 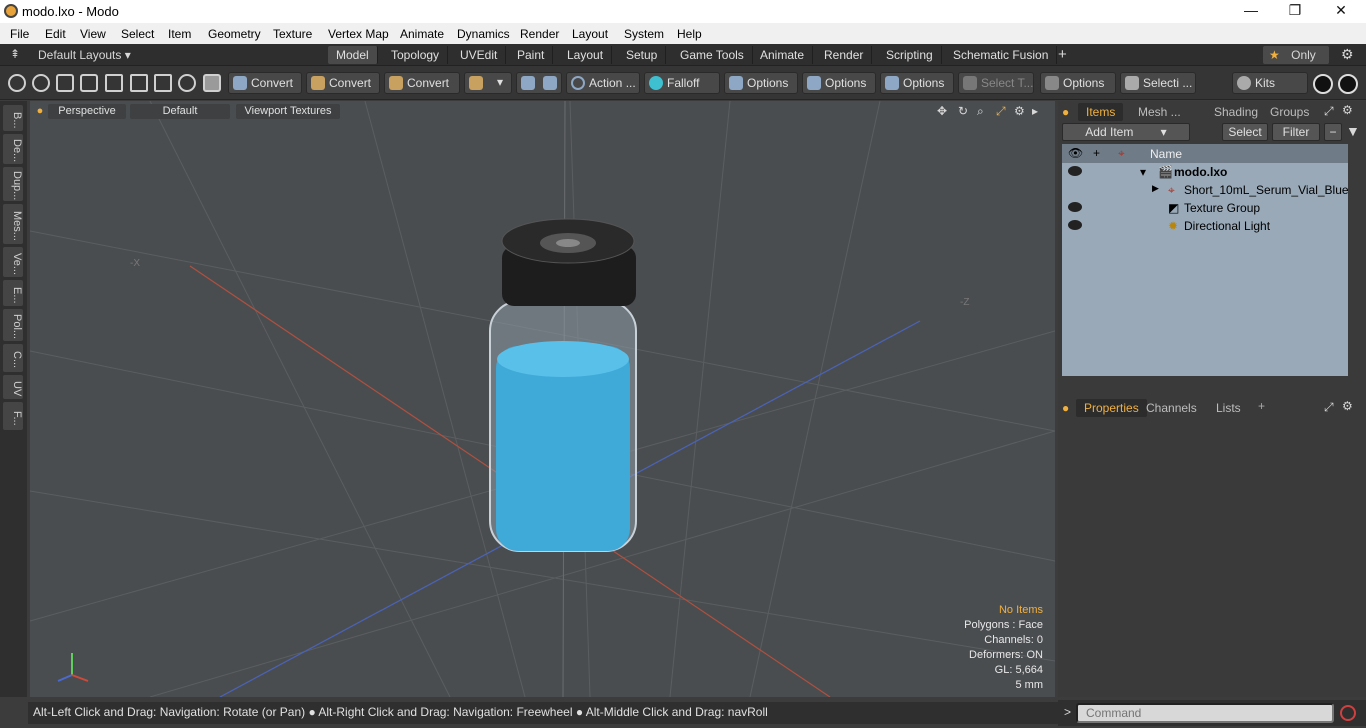 I want to click on edge-icon, so click(x=139, y=83).